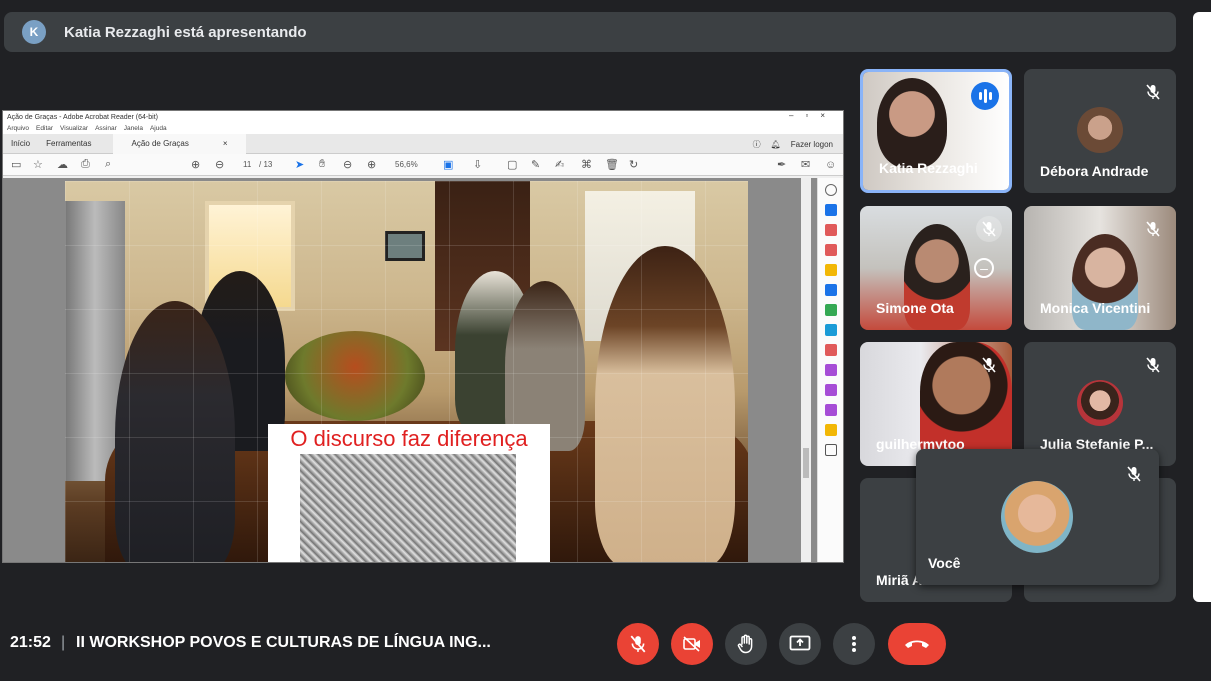  I want to click on share-user-icon: ☺, so click(831, 164).